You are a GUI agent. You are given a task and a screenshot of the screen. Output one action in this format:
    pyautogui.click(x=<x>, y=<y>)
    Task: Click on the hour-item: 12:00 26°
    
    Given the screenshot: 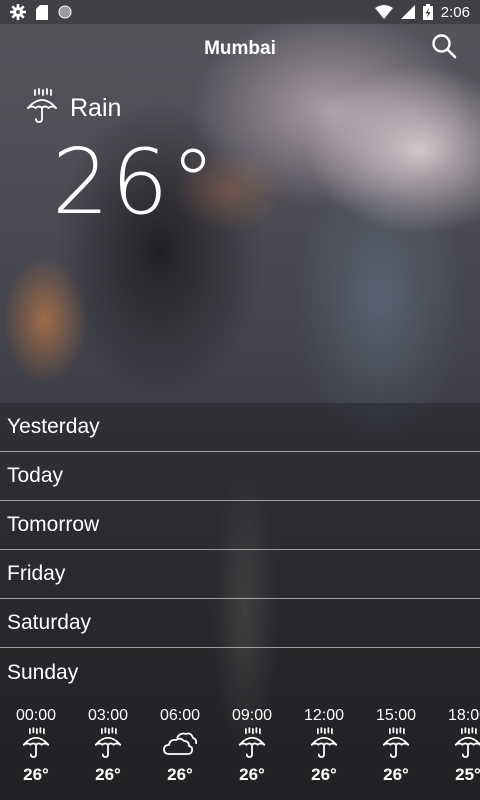 What is the action you would take?
    pyautogui.click(x=324, y=746)
    